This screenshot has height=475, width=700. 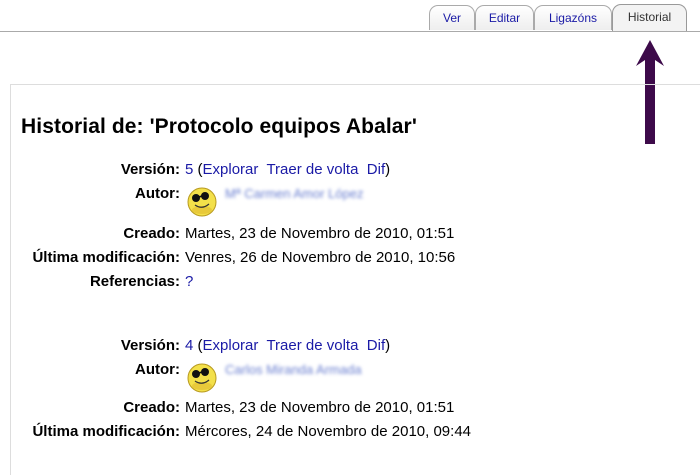 I want to click on tab-bar: Ver Editar Ligazóns Historial, so click(x=350, y=16).